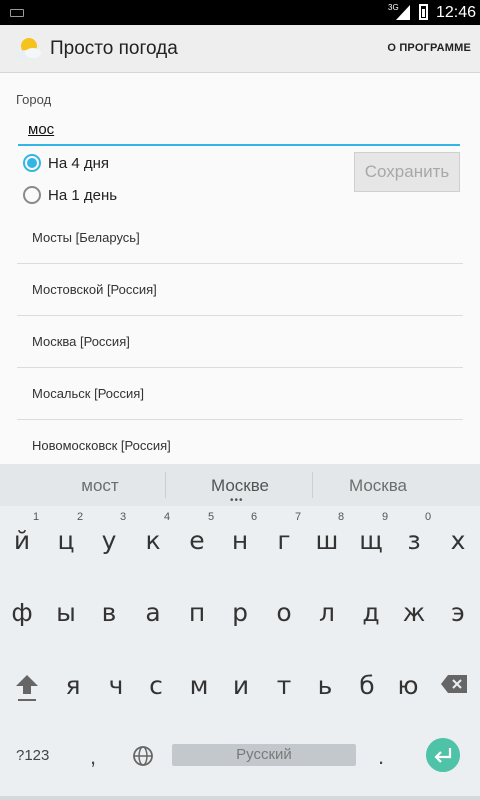 The height and width of the screenshot is (800, 480). I want to click on key-hint: 2, so click(80, 517).